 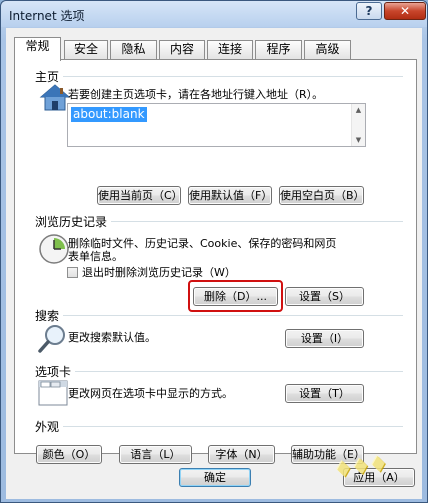 What do you see at coordinates (233, 315) in the screenshot?
I see `search-divider` at bounding box center [233, 315].